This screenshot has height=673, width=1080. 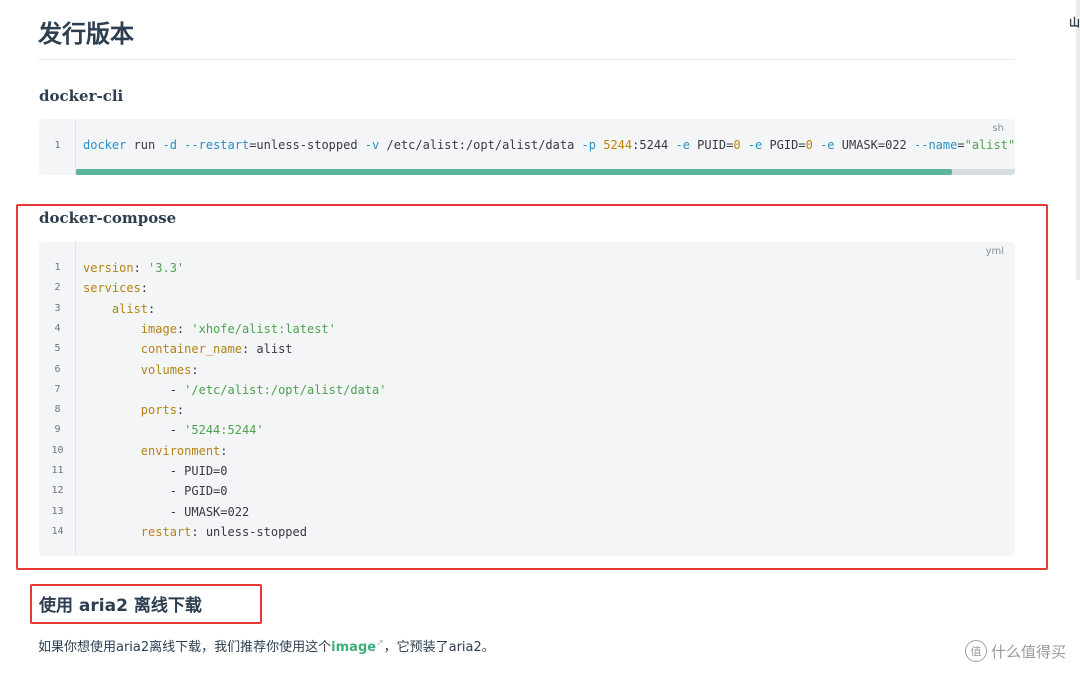 I want to click on code-line: - PGID=0, so click(x=155, y=491).